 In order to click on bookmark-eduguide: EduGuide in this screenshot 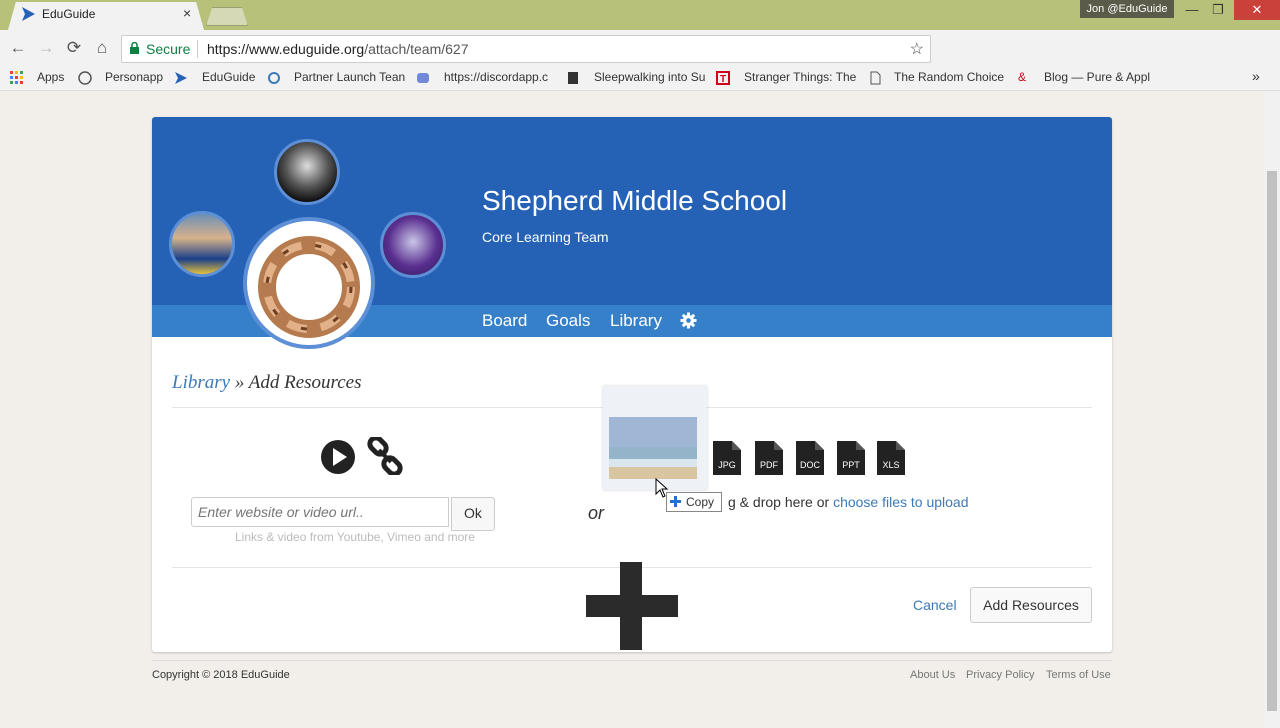, I will do `click(228, 77)`.